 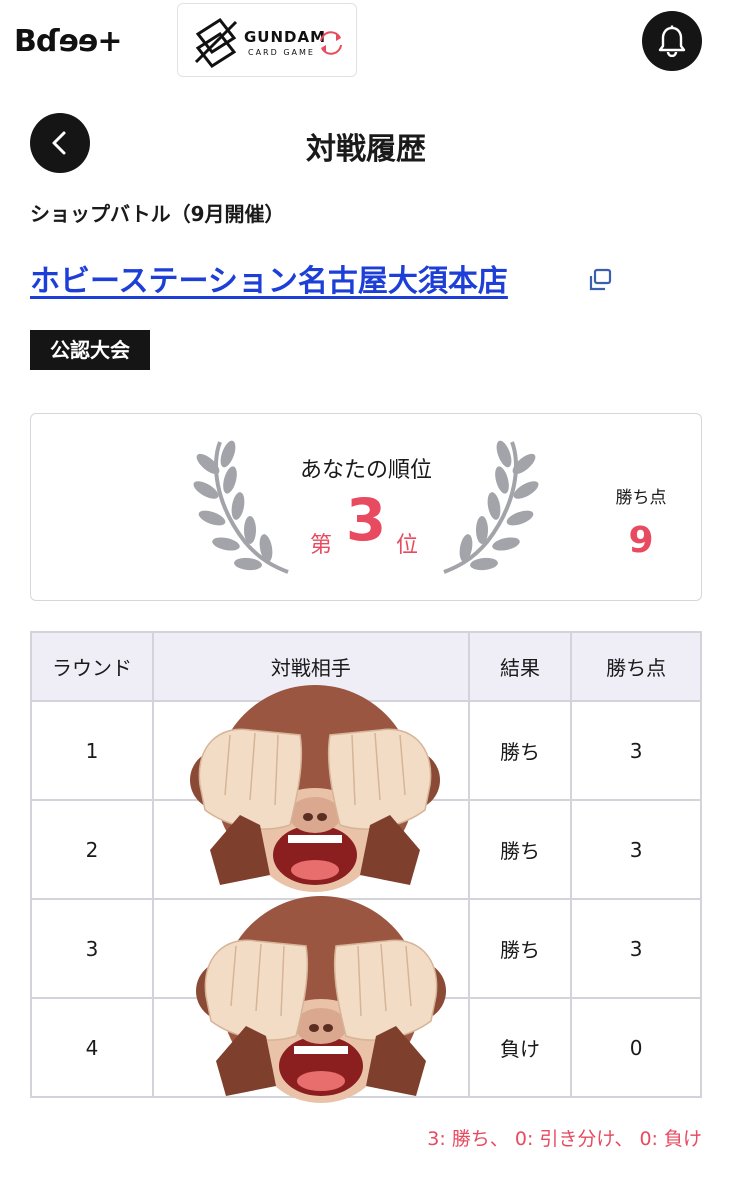 What do you see at coordinates (636, 1047) in the screenshot?
I see `points-cell: 0` at bounding box center [636, 1047].